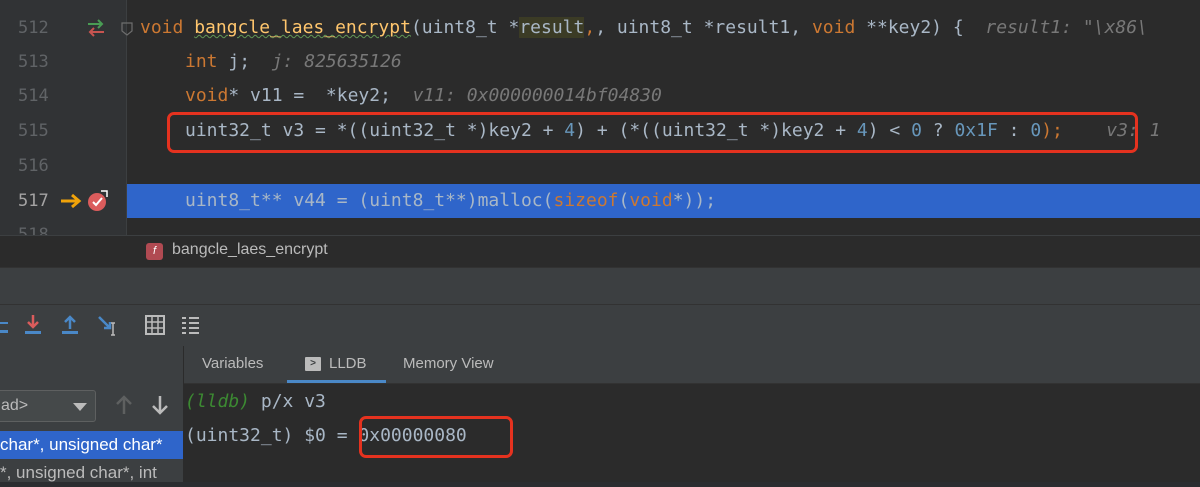  Describe the element at coordinates (91, 445) in the screenshot. I see `frame-item: char*, unsigned char*` at that location.